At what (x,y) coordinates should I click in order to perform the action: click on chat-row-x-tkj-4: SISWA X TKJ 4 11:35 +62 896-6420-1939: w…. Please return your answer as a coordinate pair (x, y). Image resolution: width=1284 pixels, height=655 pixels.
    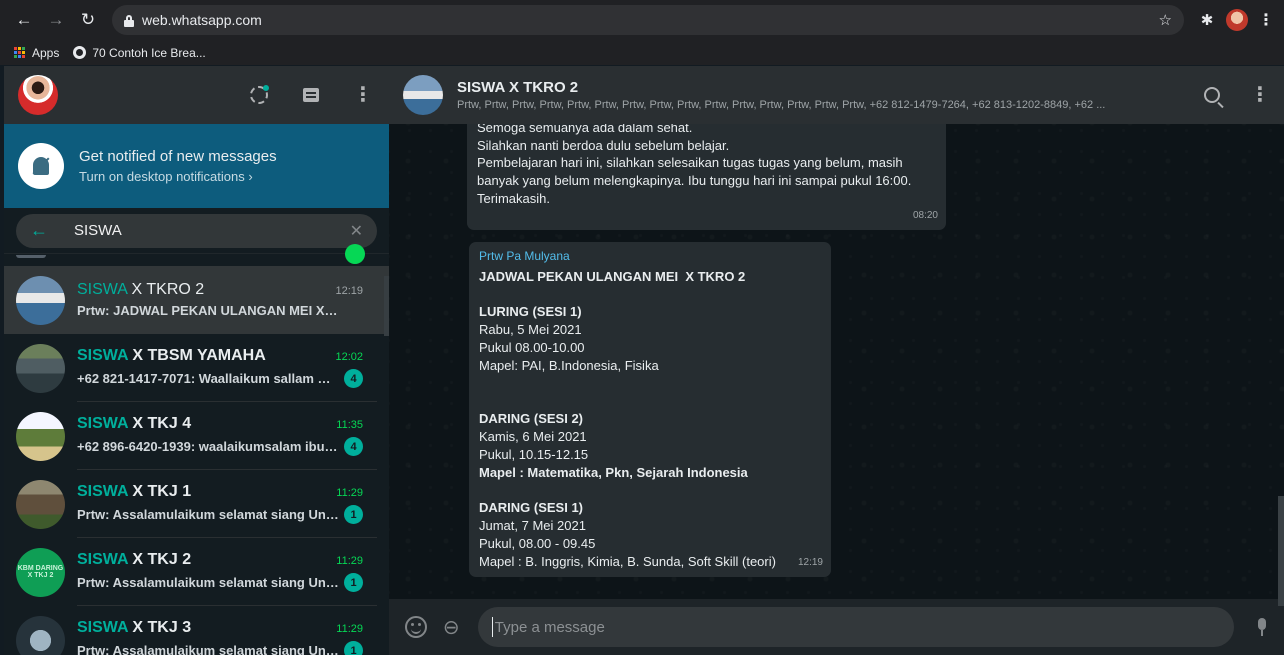
    Looking at the image, I should click on (196, 436).